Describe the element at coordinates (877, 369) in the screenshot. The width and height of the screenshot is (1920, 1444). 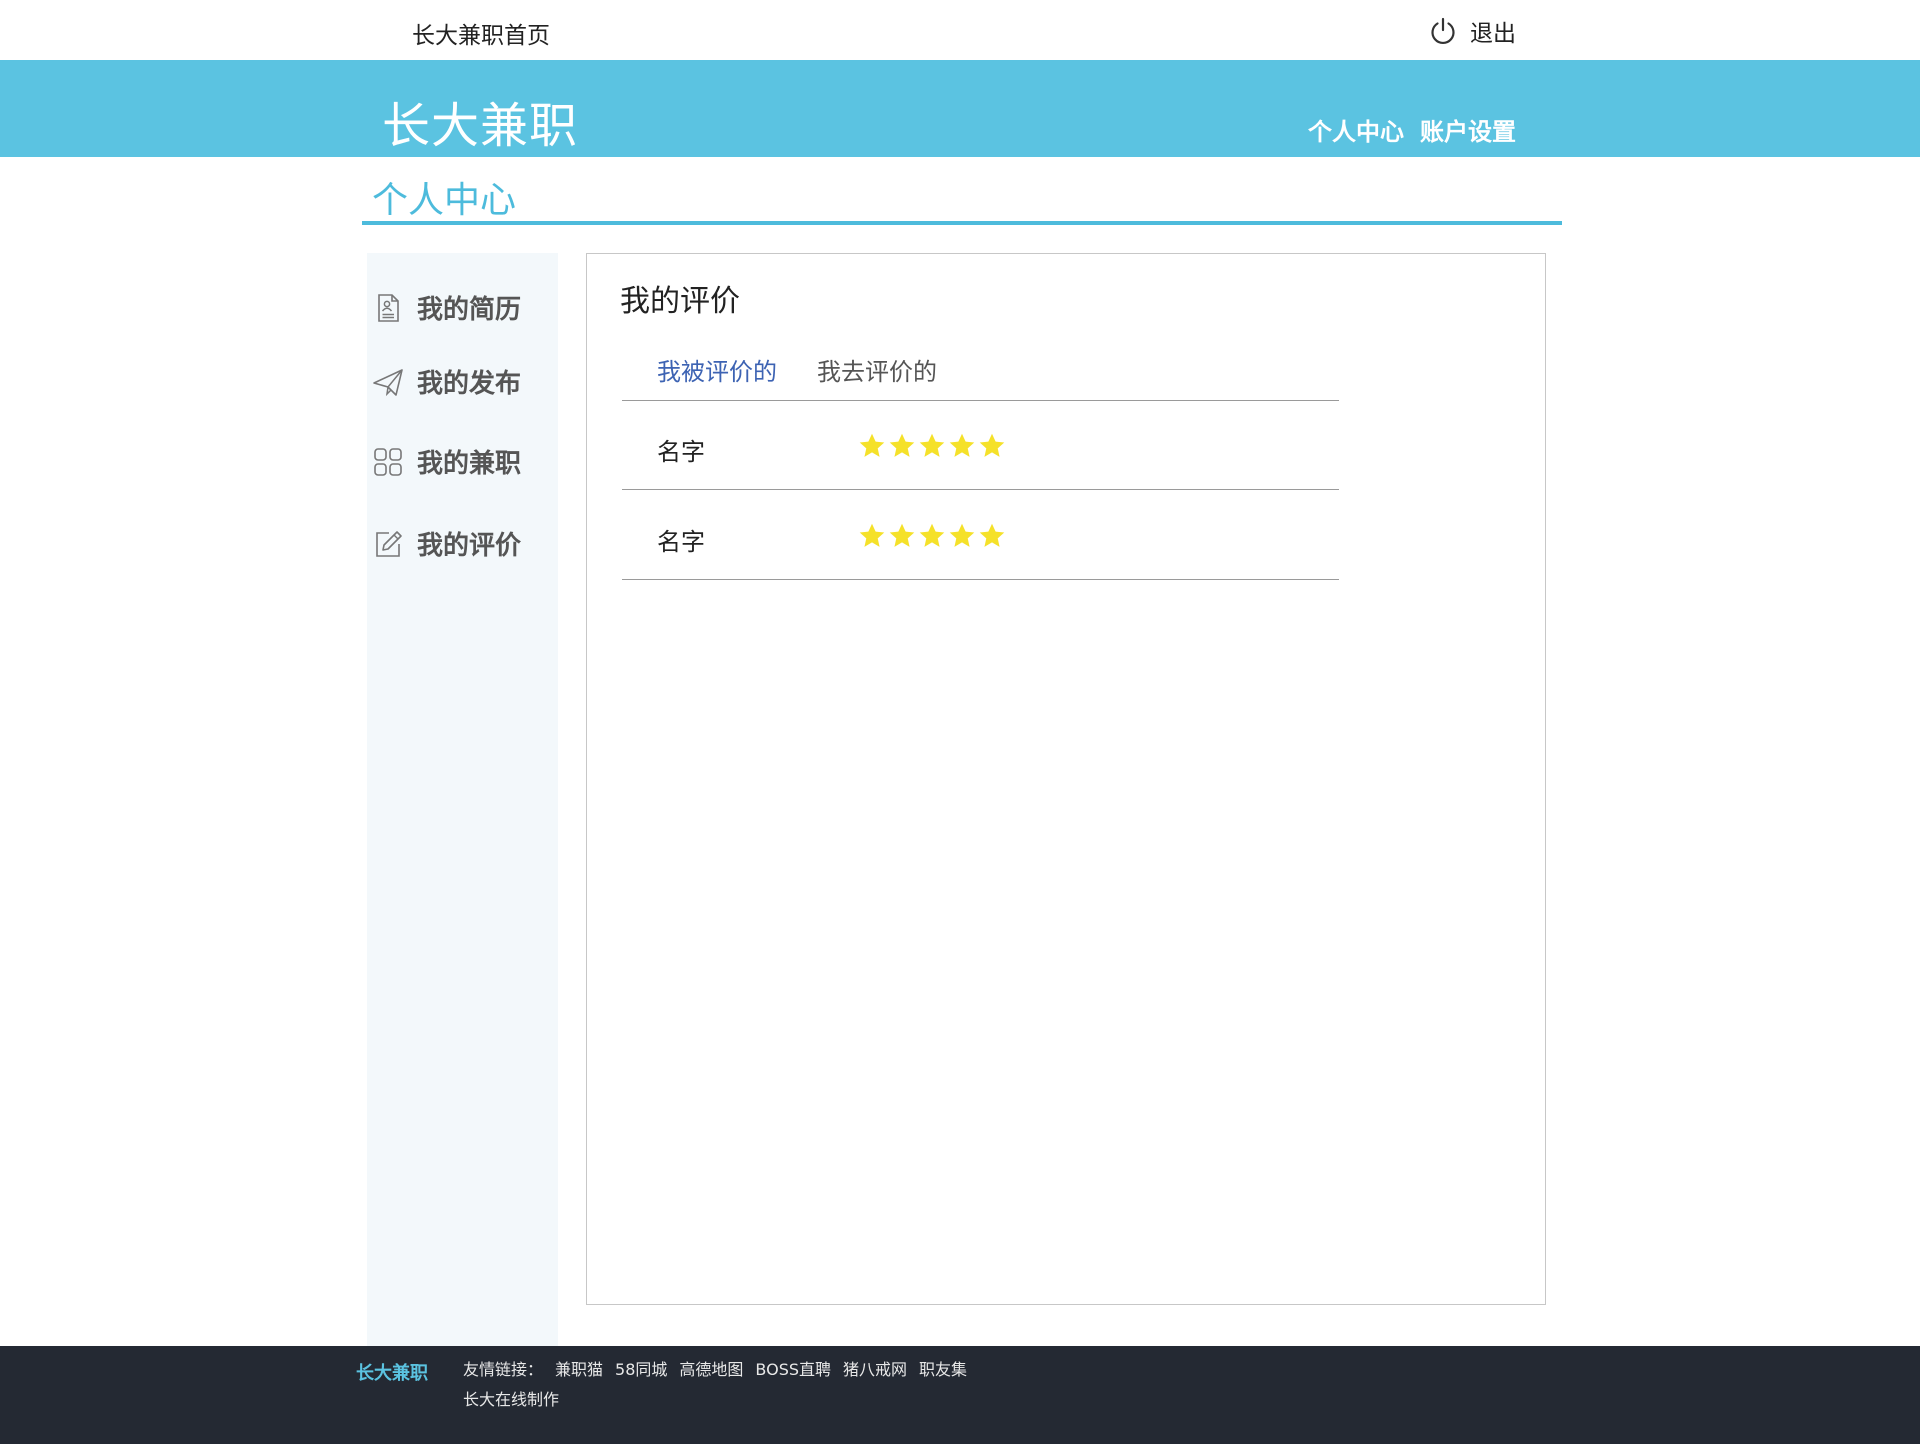
I see `tab-my-reviews-given: 我去评价的` at that location.